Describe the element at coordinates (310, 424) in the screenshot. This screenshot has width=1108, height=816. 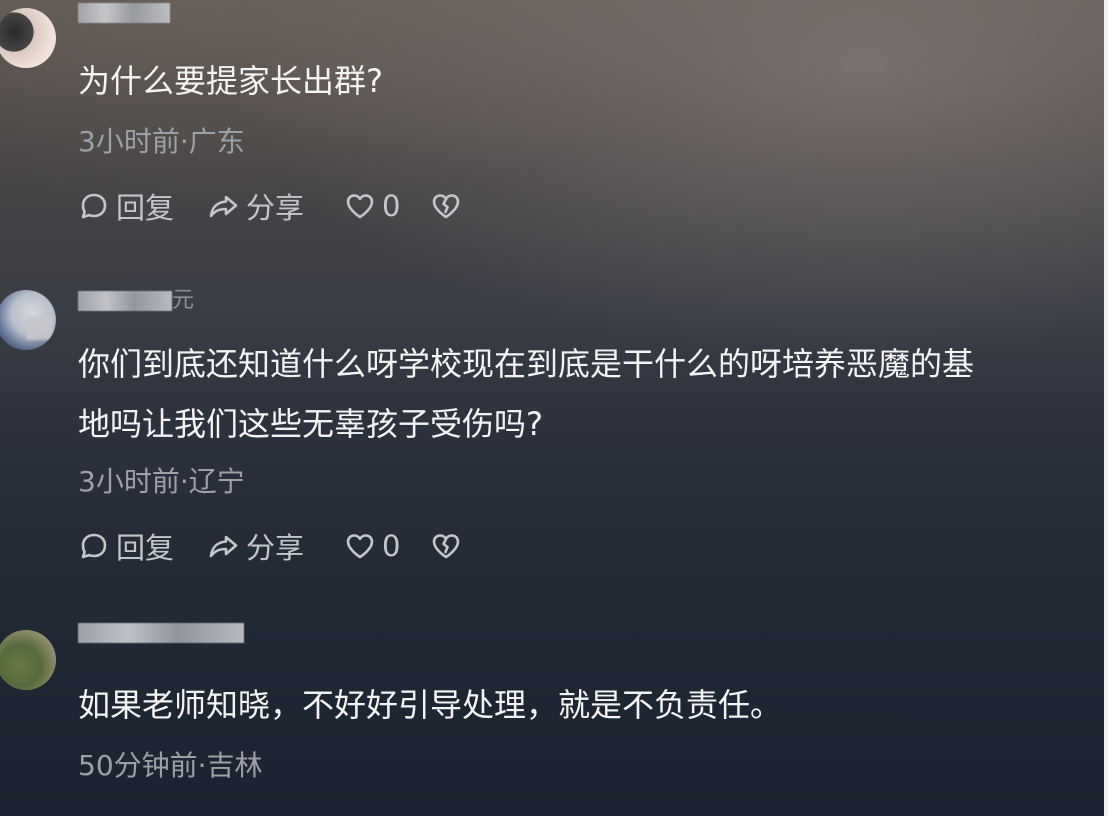
I see `comment-text-line: 地吗让我们这些无辜孩子受伤吗?` at that location.